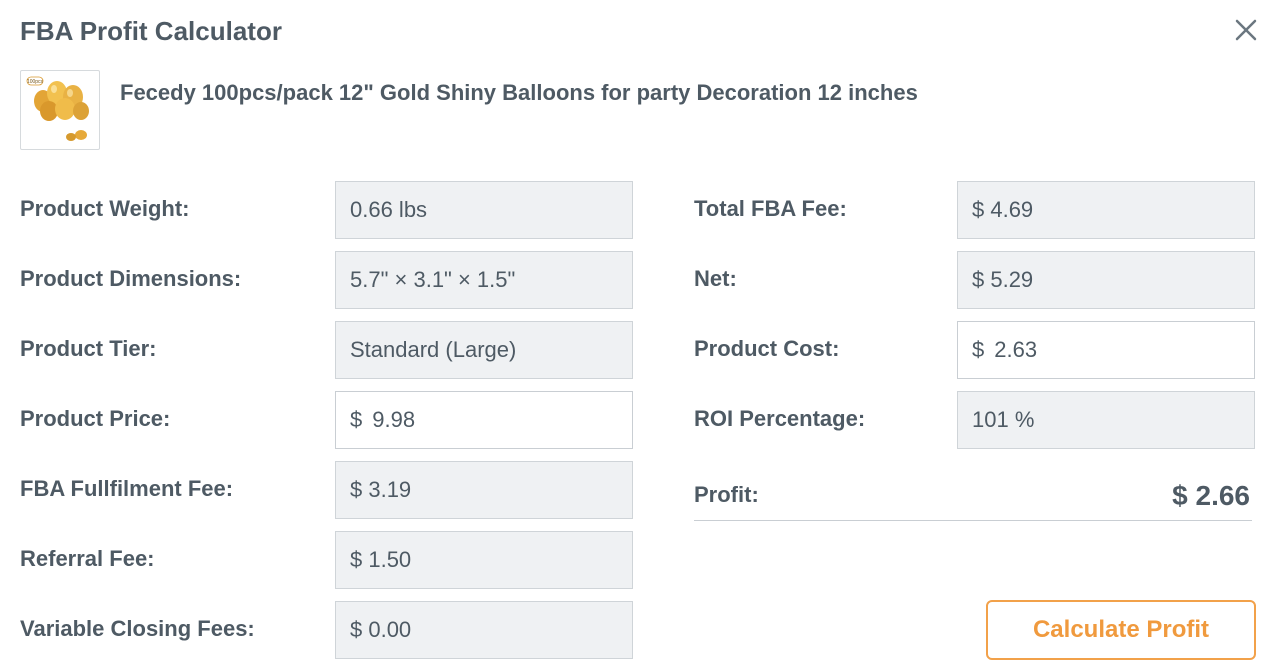 The image size is (1270, 668). I want to click on product-cost-label: Product Cost:, so click(767, 348).